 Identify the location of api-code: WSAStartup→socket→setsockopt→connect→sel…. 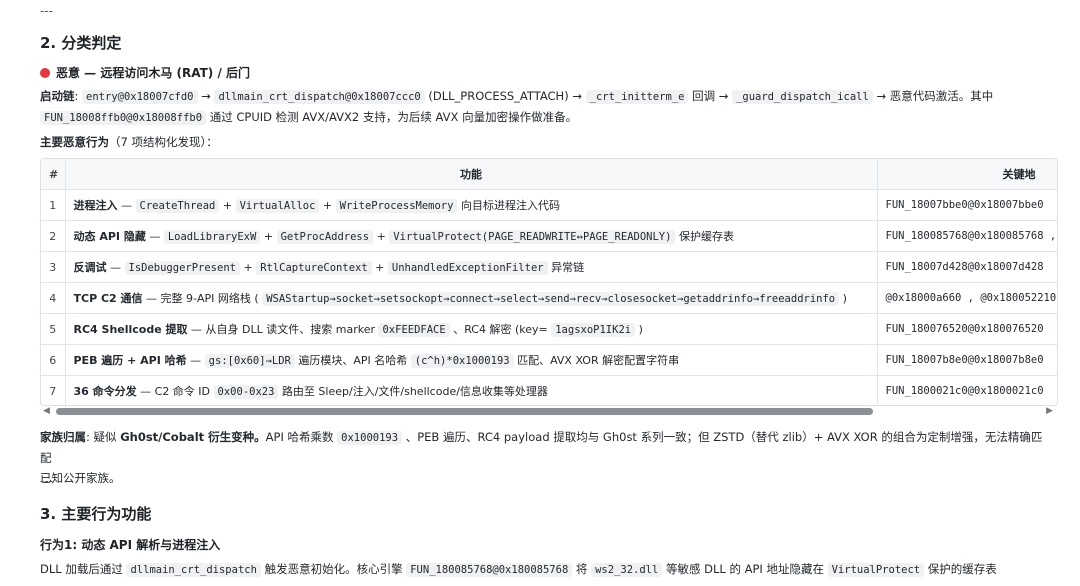
(551, 299).